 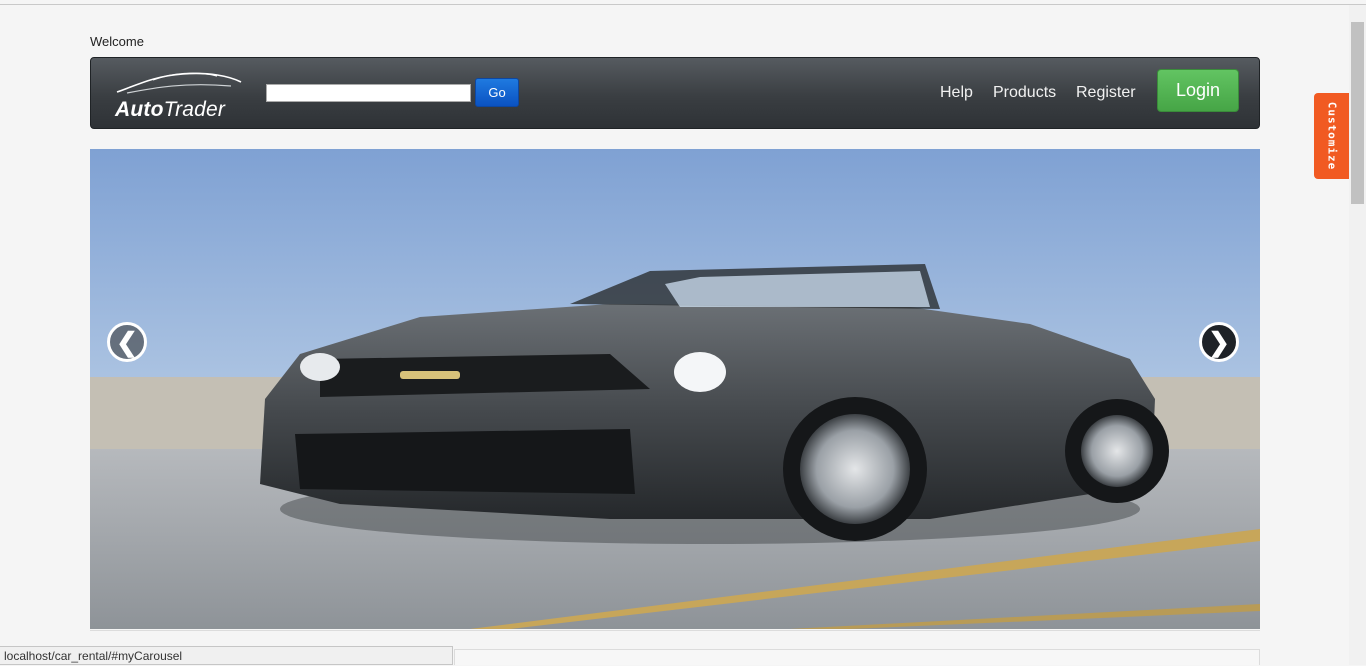 What do you see at coordinates (683, 4) in the screenshot?
I see `top-border` at bounding box center [683, 4].